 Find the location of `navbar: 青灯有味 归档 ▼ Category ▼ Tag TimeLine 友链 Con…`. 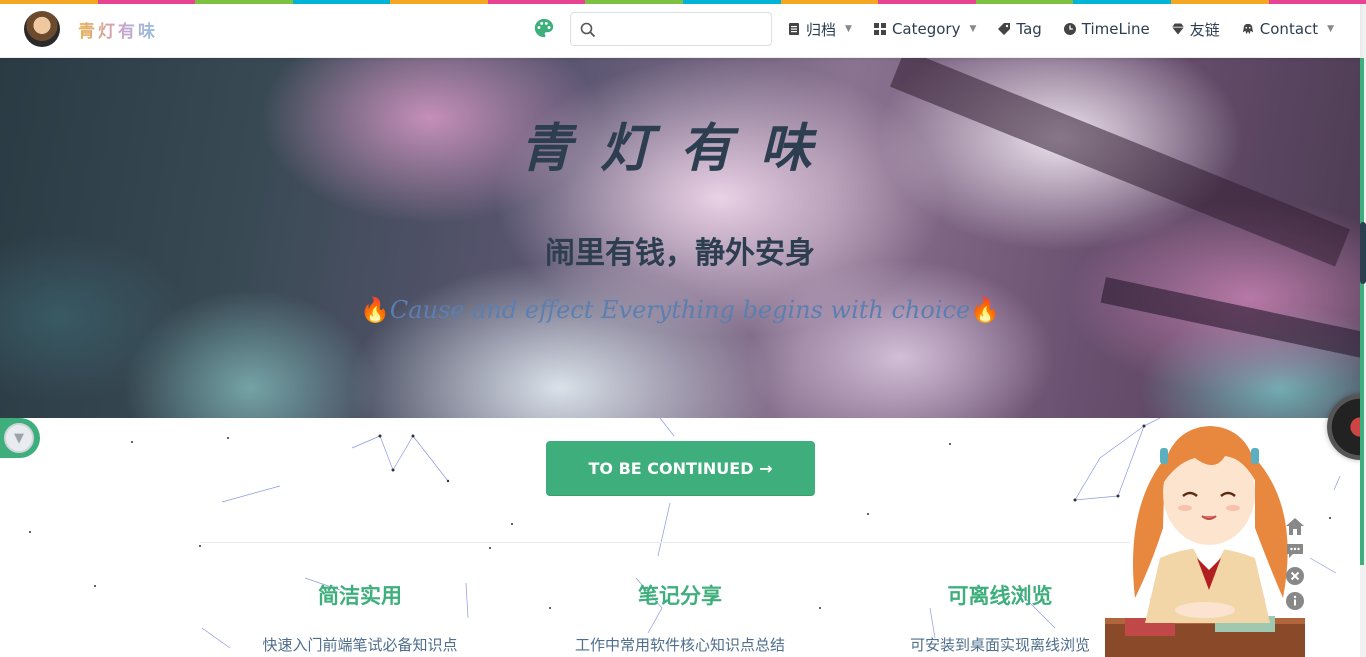

navbar: 青灯有味 归档 ▼ Category ▼ Tag TimeLine 友链 Con… is located at coordinates (680, 29).